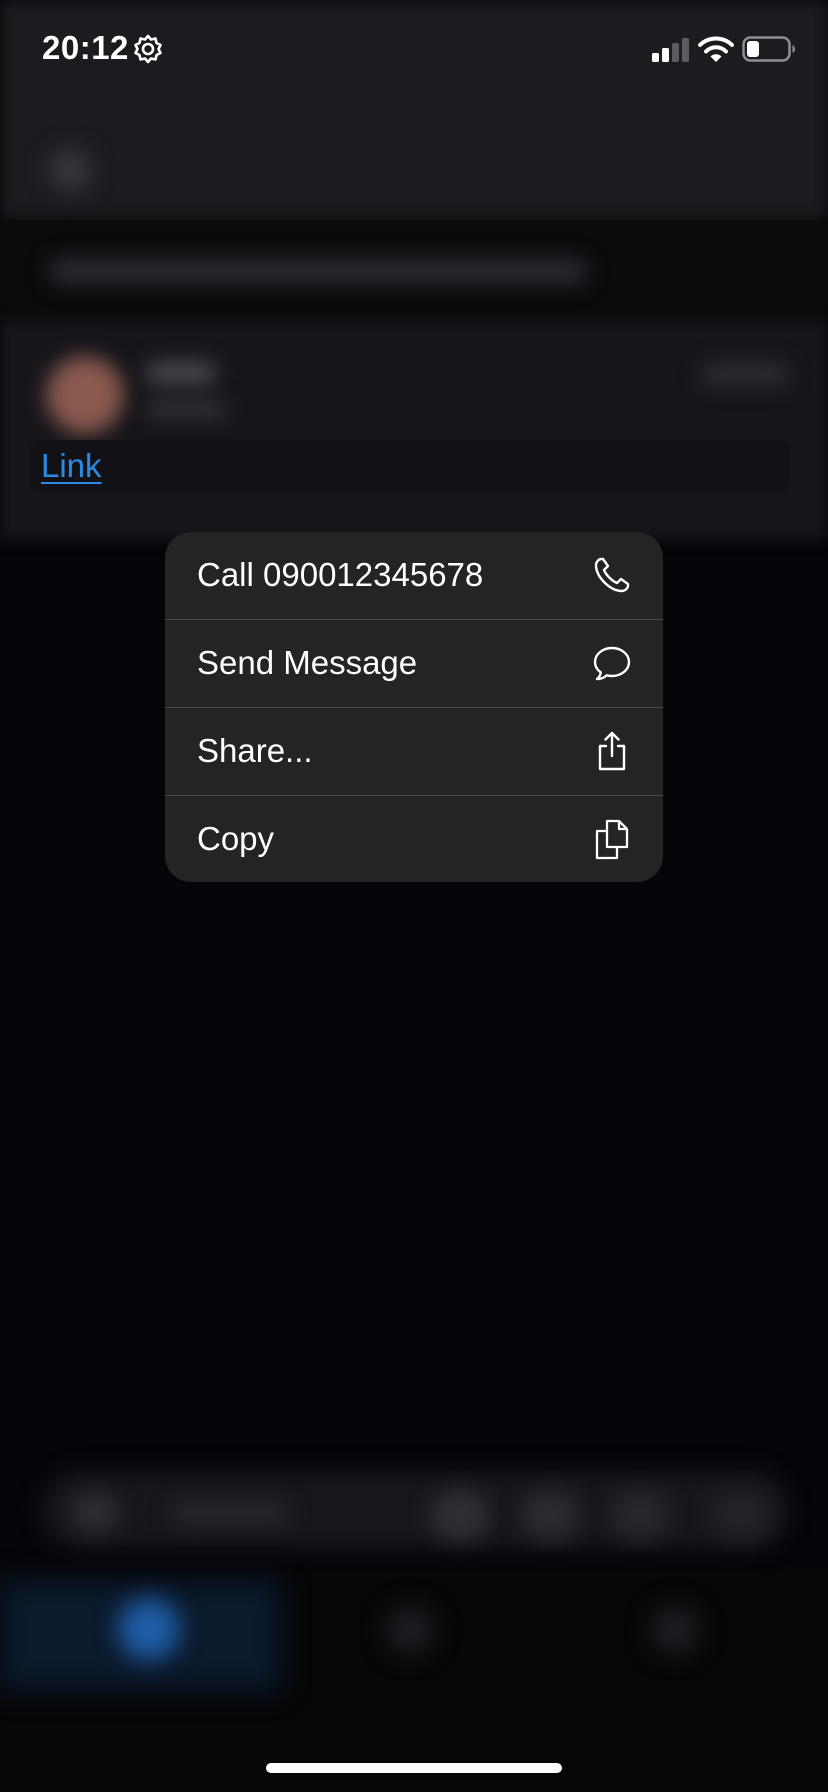  I want to click on home-indicator, so click(414, 1768).